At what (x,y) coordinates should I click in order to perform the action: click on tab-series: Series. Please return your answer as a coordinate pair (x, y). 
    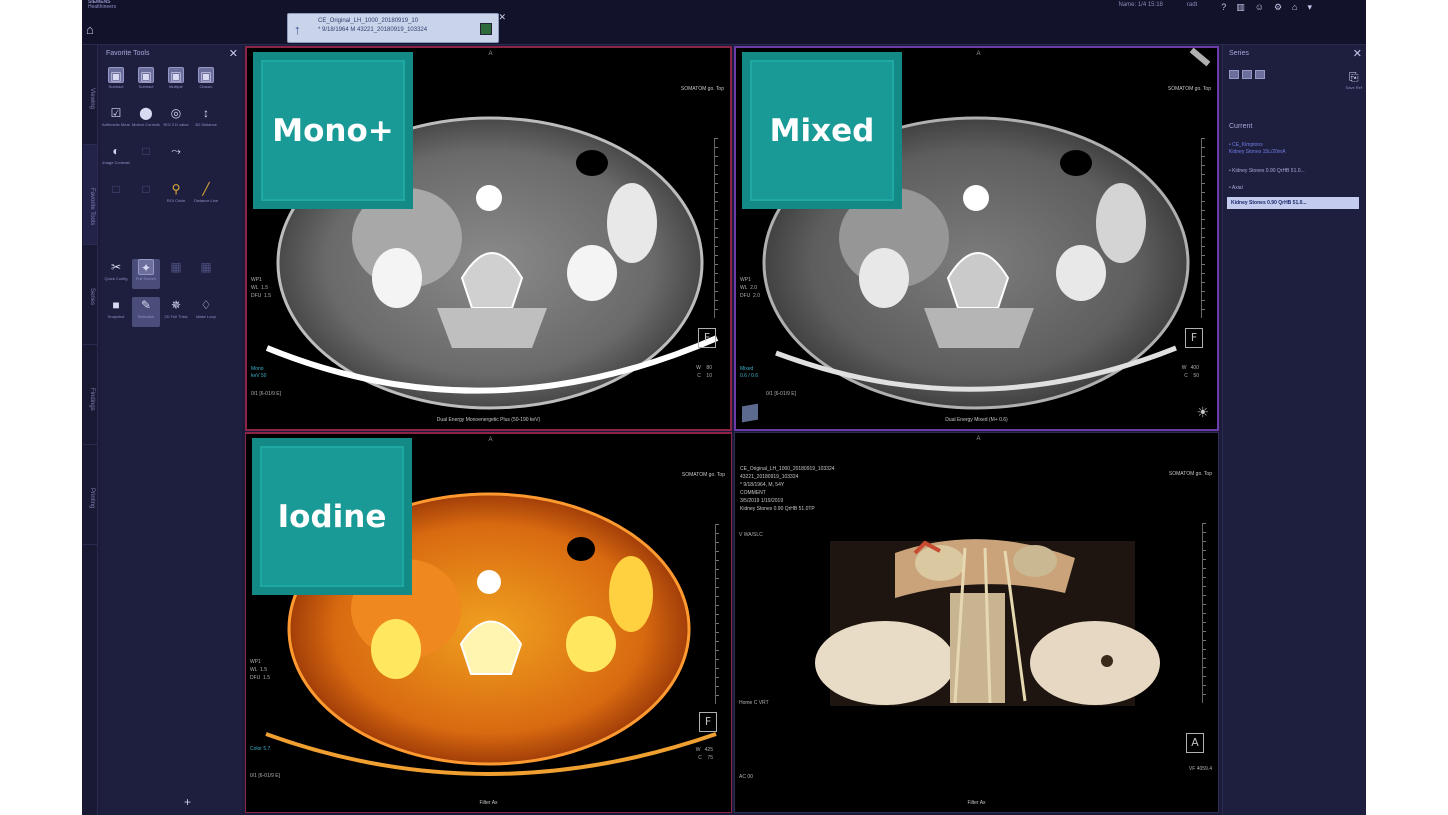
    Looking at the image, I should click on (90, 295).